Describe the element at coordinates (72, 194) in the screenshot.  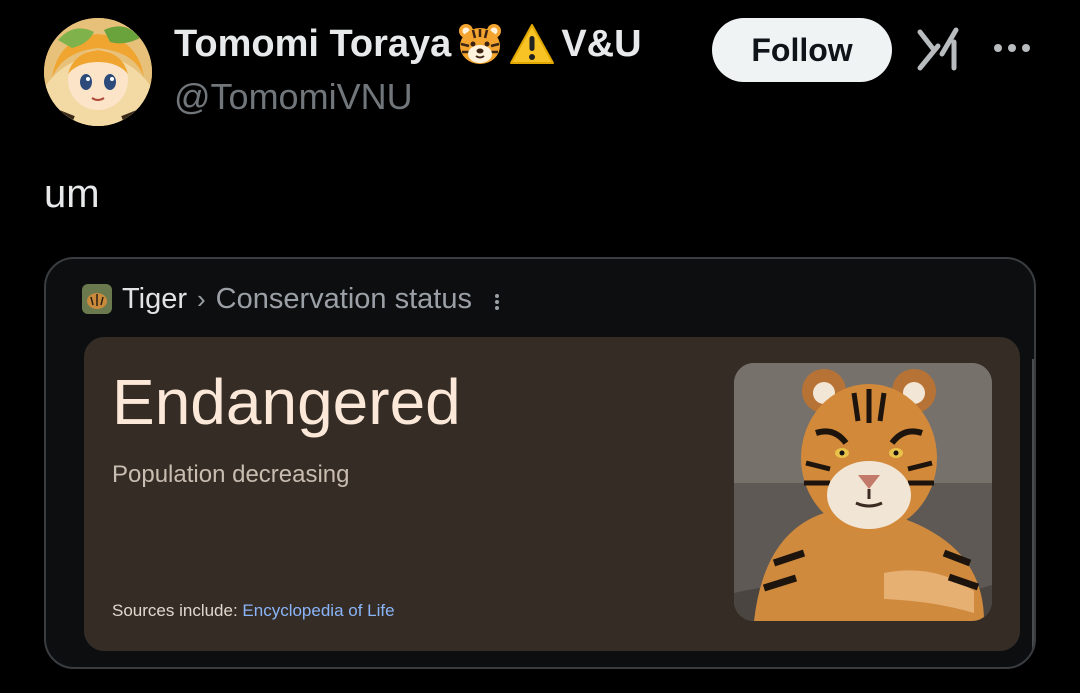
I see `post-text: um` at that location.